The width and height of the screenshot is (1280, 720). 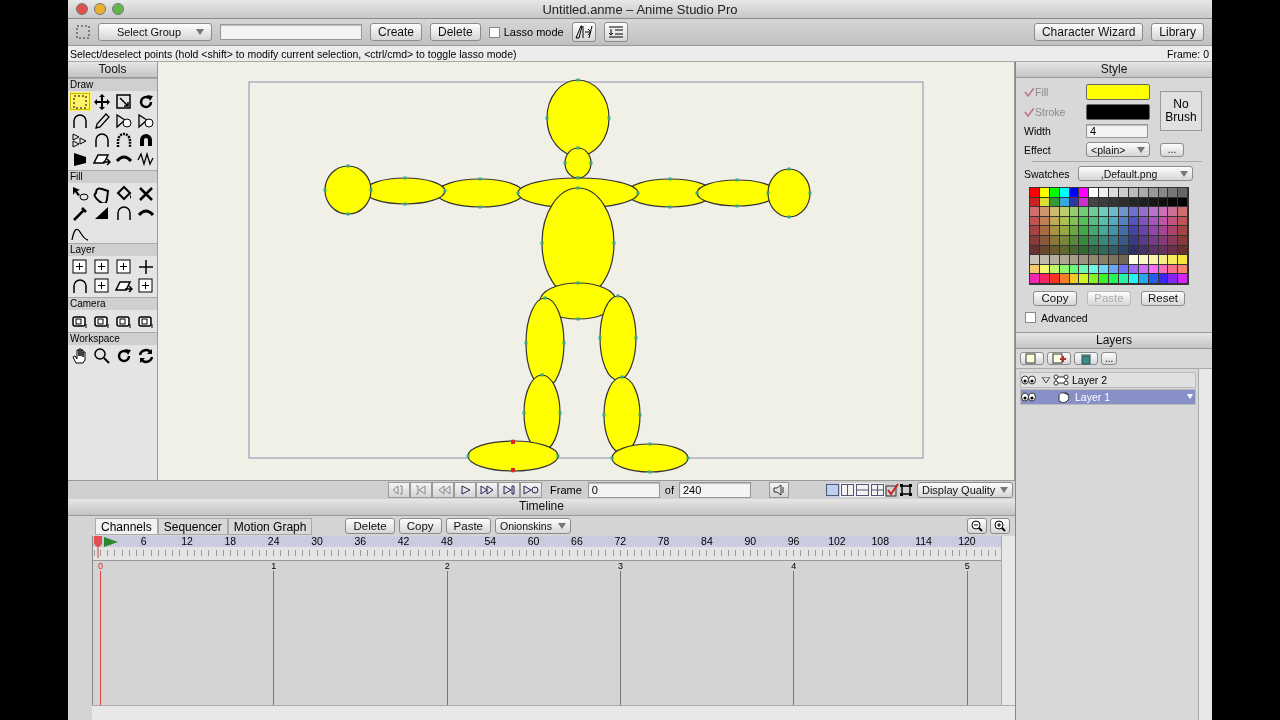 What do you see at coordinates (1038, 131) in the screenshot?
I see `width-label: Width` at bounding box center [1038, 131].